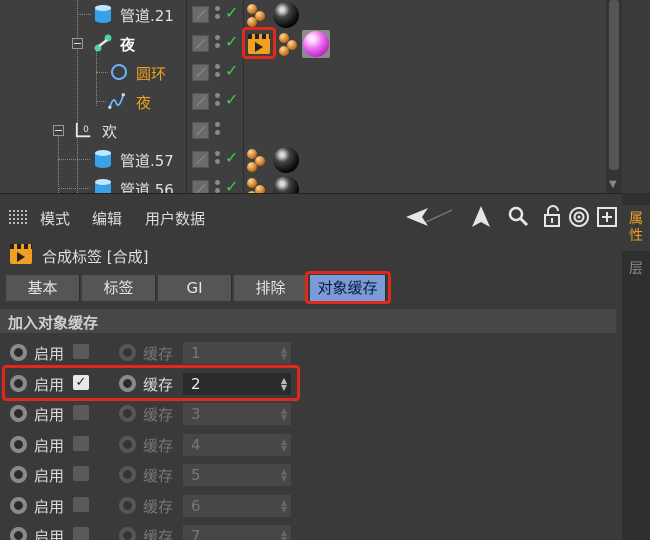  What do you see at coordinates (614, 85) in the screenshot?
I see `scrollbar-thumb` at bounding box center [614, 85].